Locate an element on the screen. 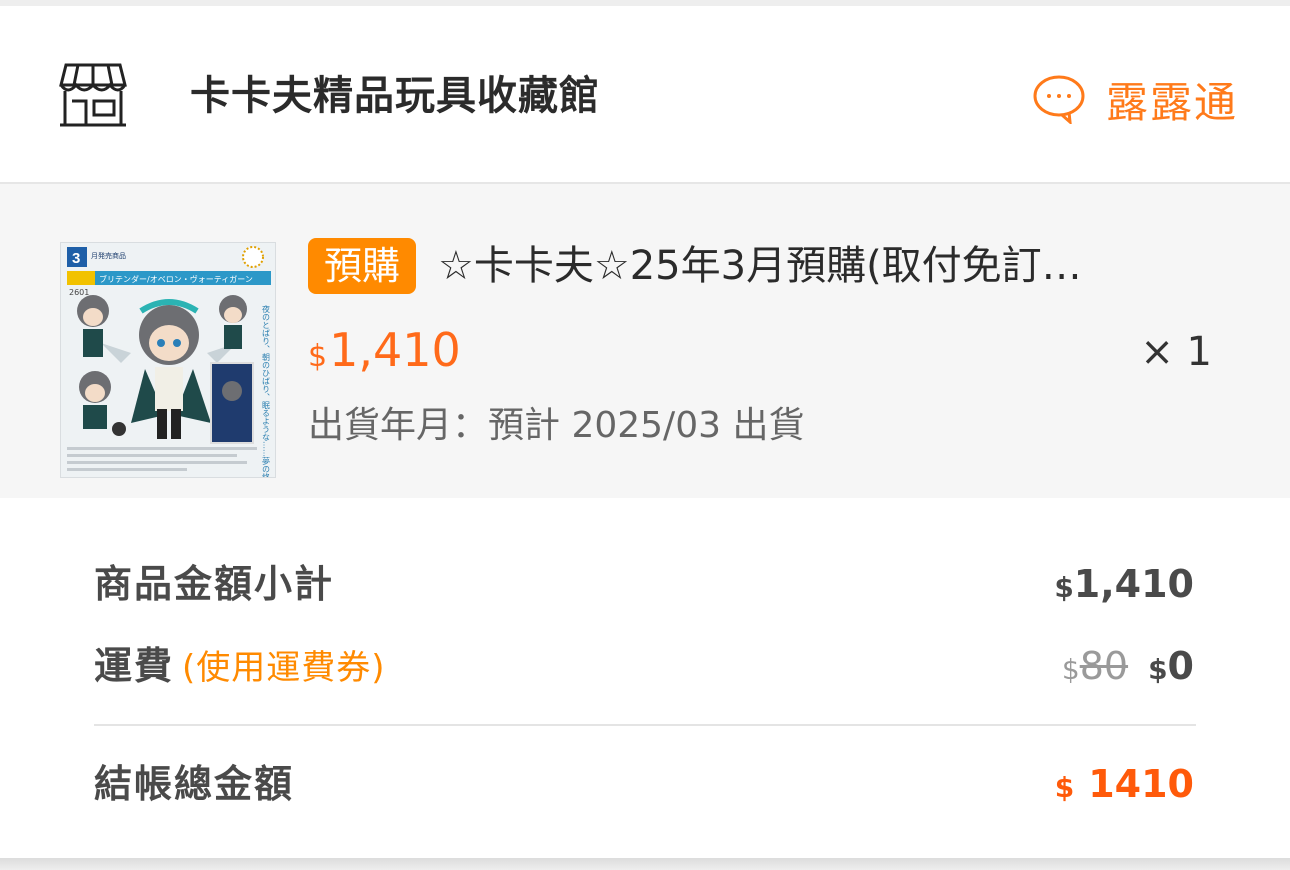 The width and height of the screenshot is (1290, 870). image-banner-text: ブリテンダー/オベロン・ヴォーティガーン is located at coordinates (176, 279).